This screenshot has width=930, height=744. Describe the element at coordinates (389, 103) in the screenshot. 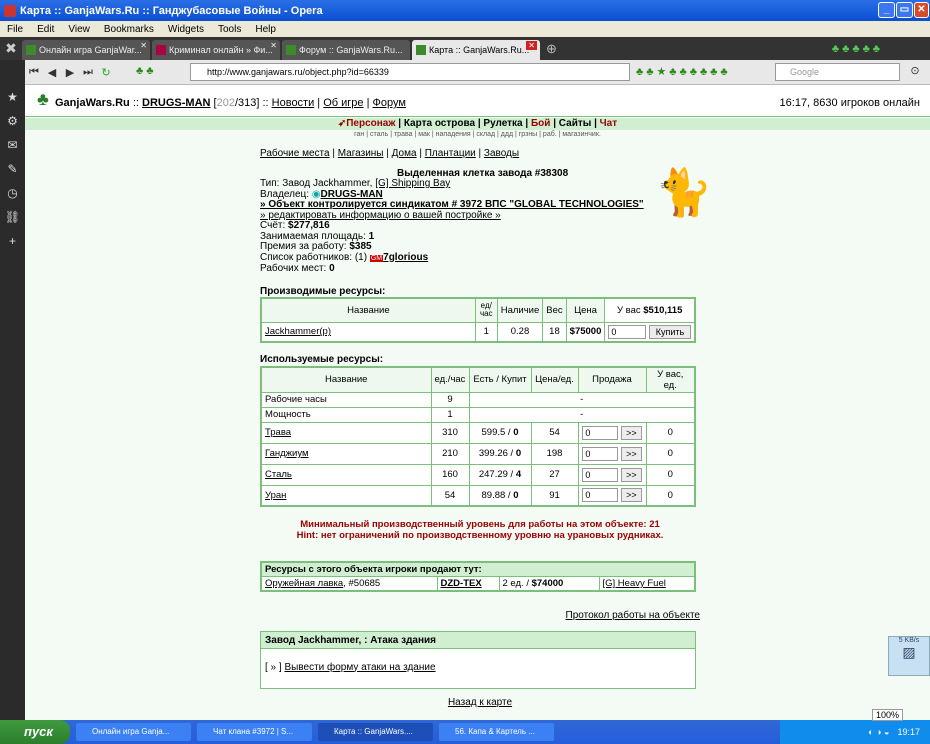

I see `forum-link: Форум` at that location.